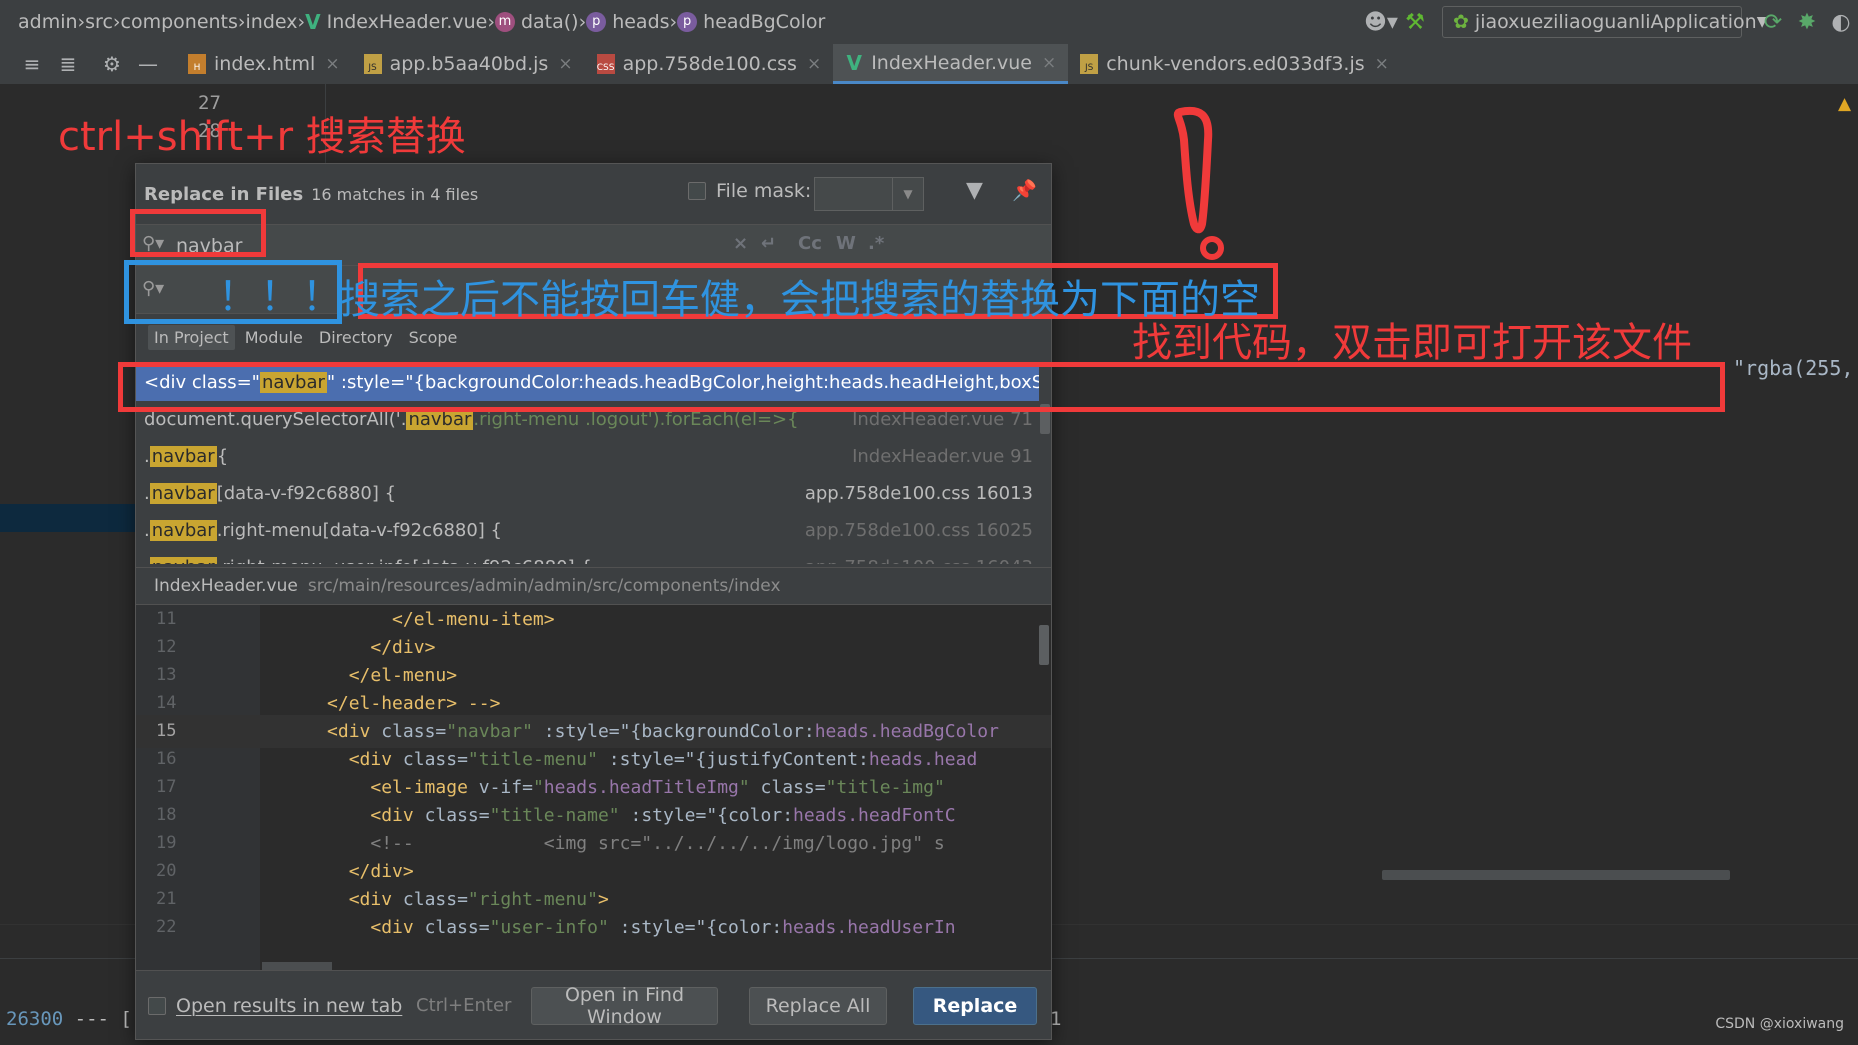 This screenshot has height=1045, width=1858. I want to click on run-configuration-select: ✿ jiaoxueziliaoguanliApplication ▼, so click(1605, 22).